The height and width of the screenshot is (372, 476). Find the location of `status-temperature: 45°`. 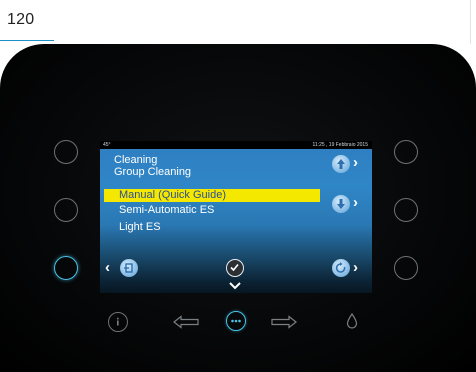

status-temperature: 45° is located at coordinates (107, 145).